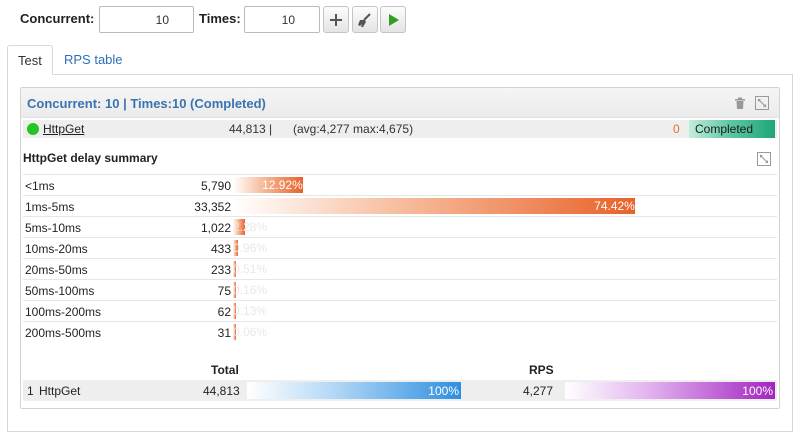 This screenshot has height=442, width=800. What do you see at coordinates (90, 158) in the screenshot?
I see `delay-summary-title: HttpGet delay summary` at bounding box center [90, 158].